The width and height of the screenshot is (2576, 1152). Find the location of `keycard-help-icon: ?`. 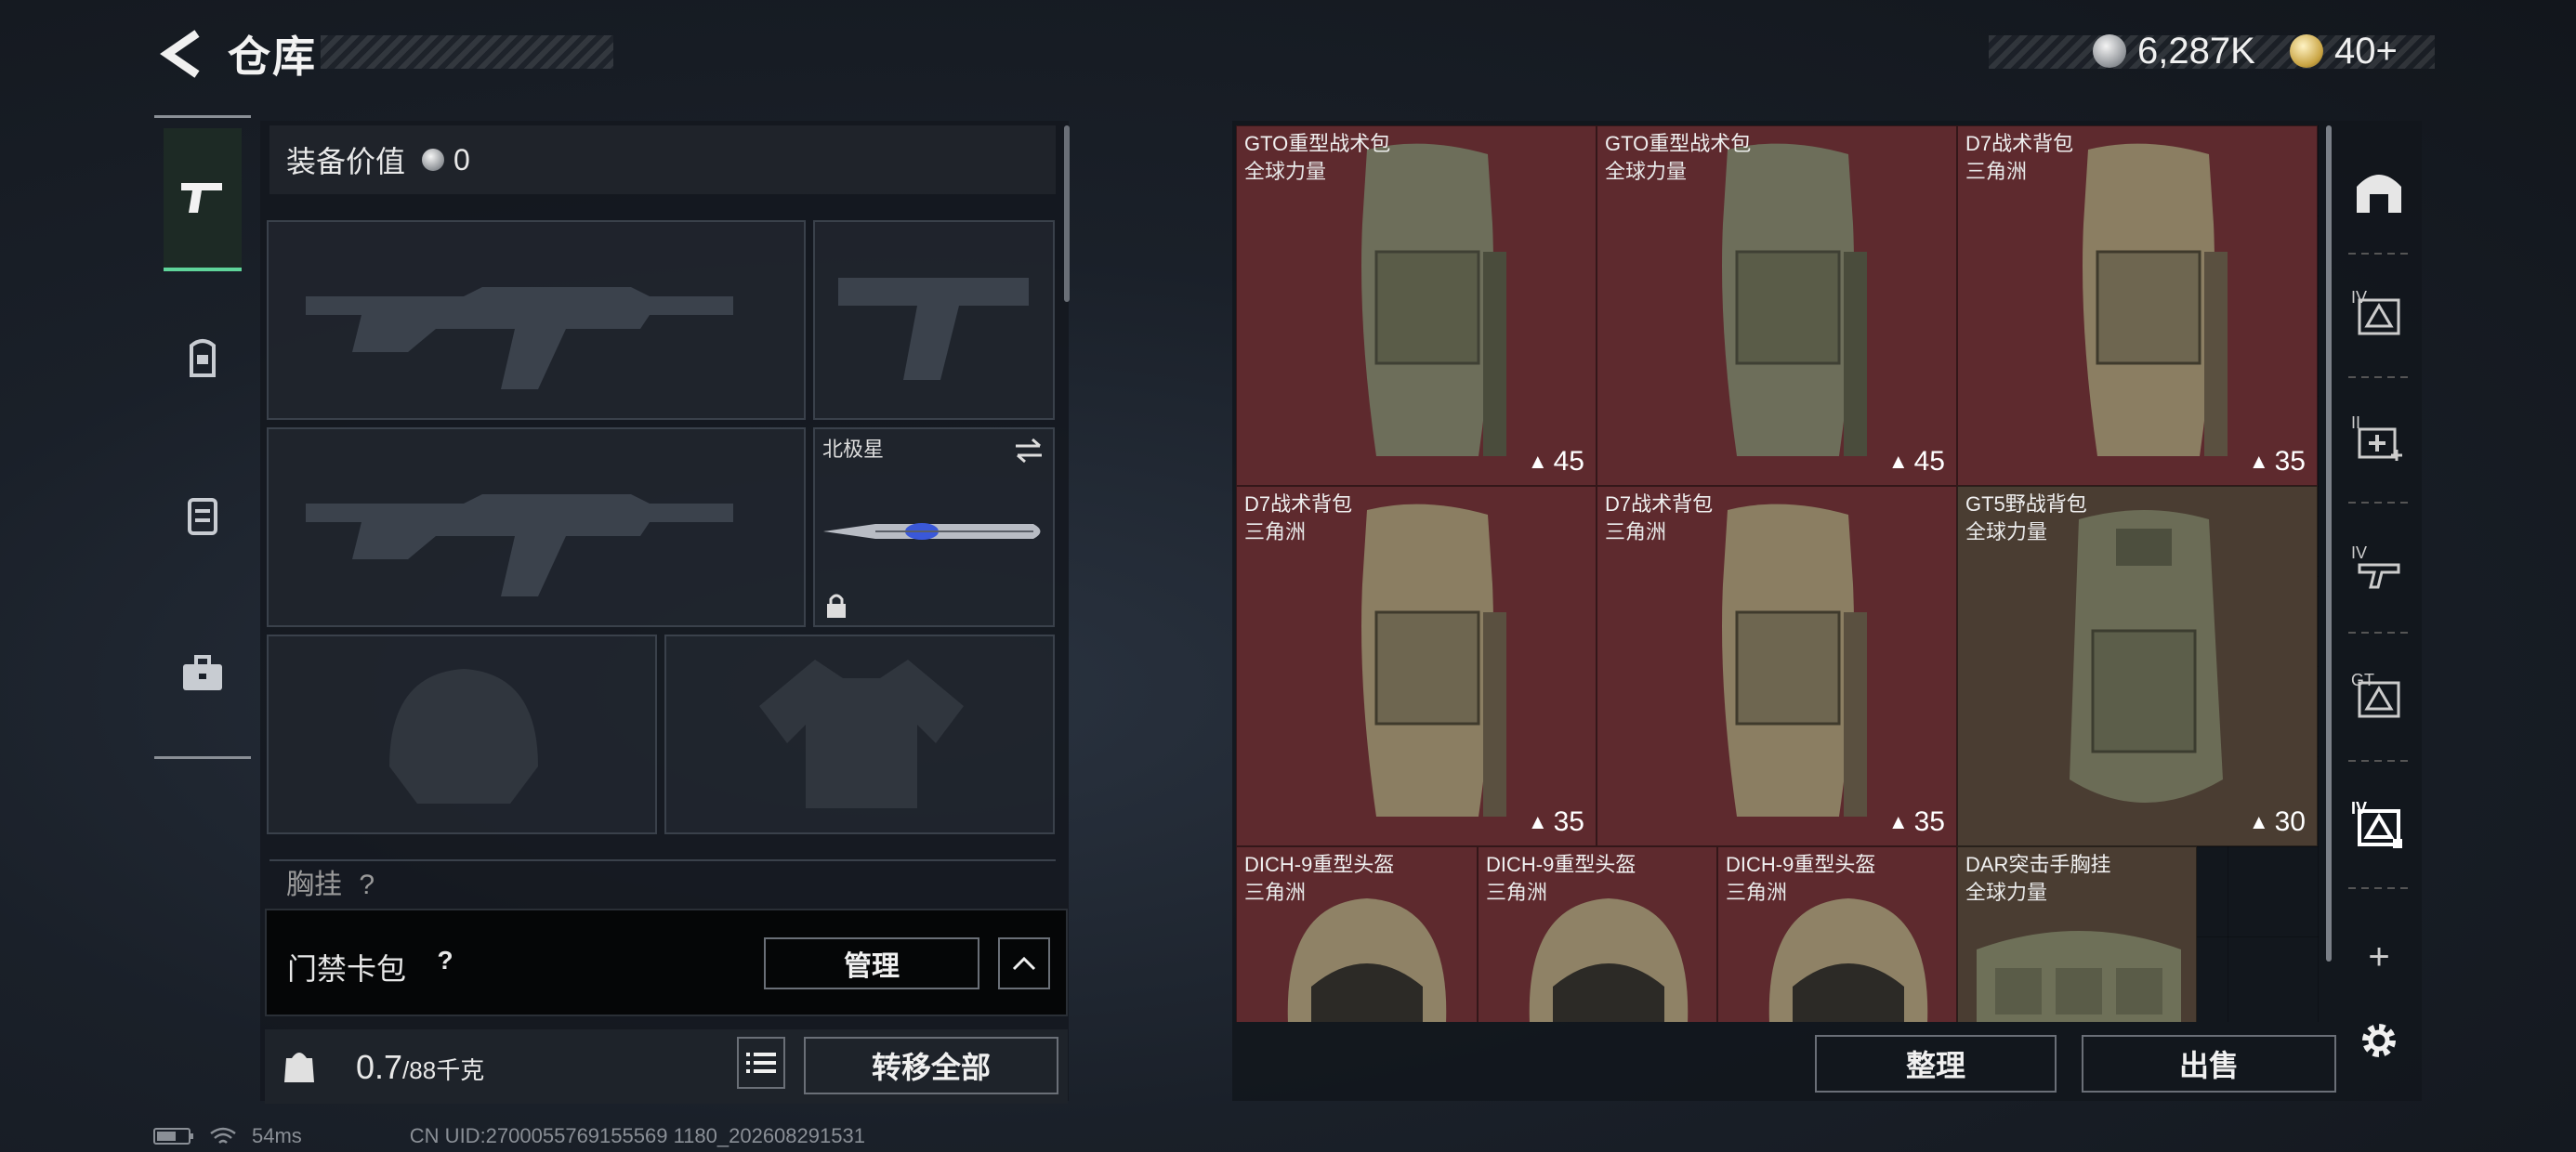

keycard-help-icon: ? is located at coordinates (445, 961).